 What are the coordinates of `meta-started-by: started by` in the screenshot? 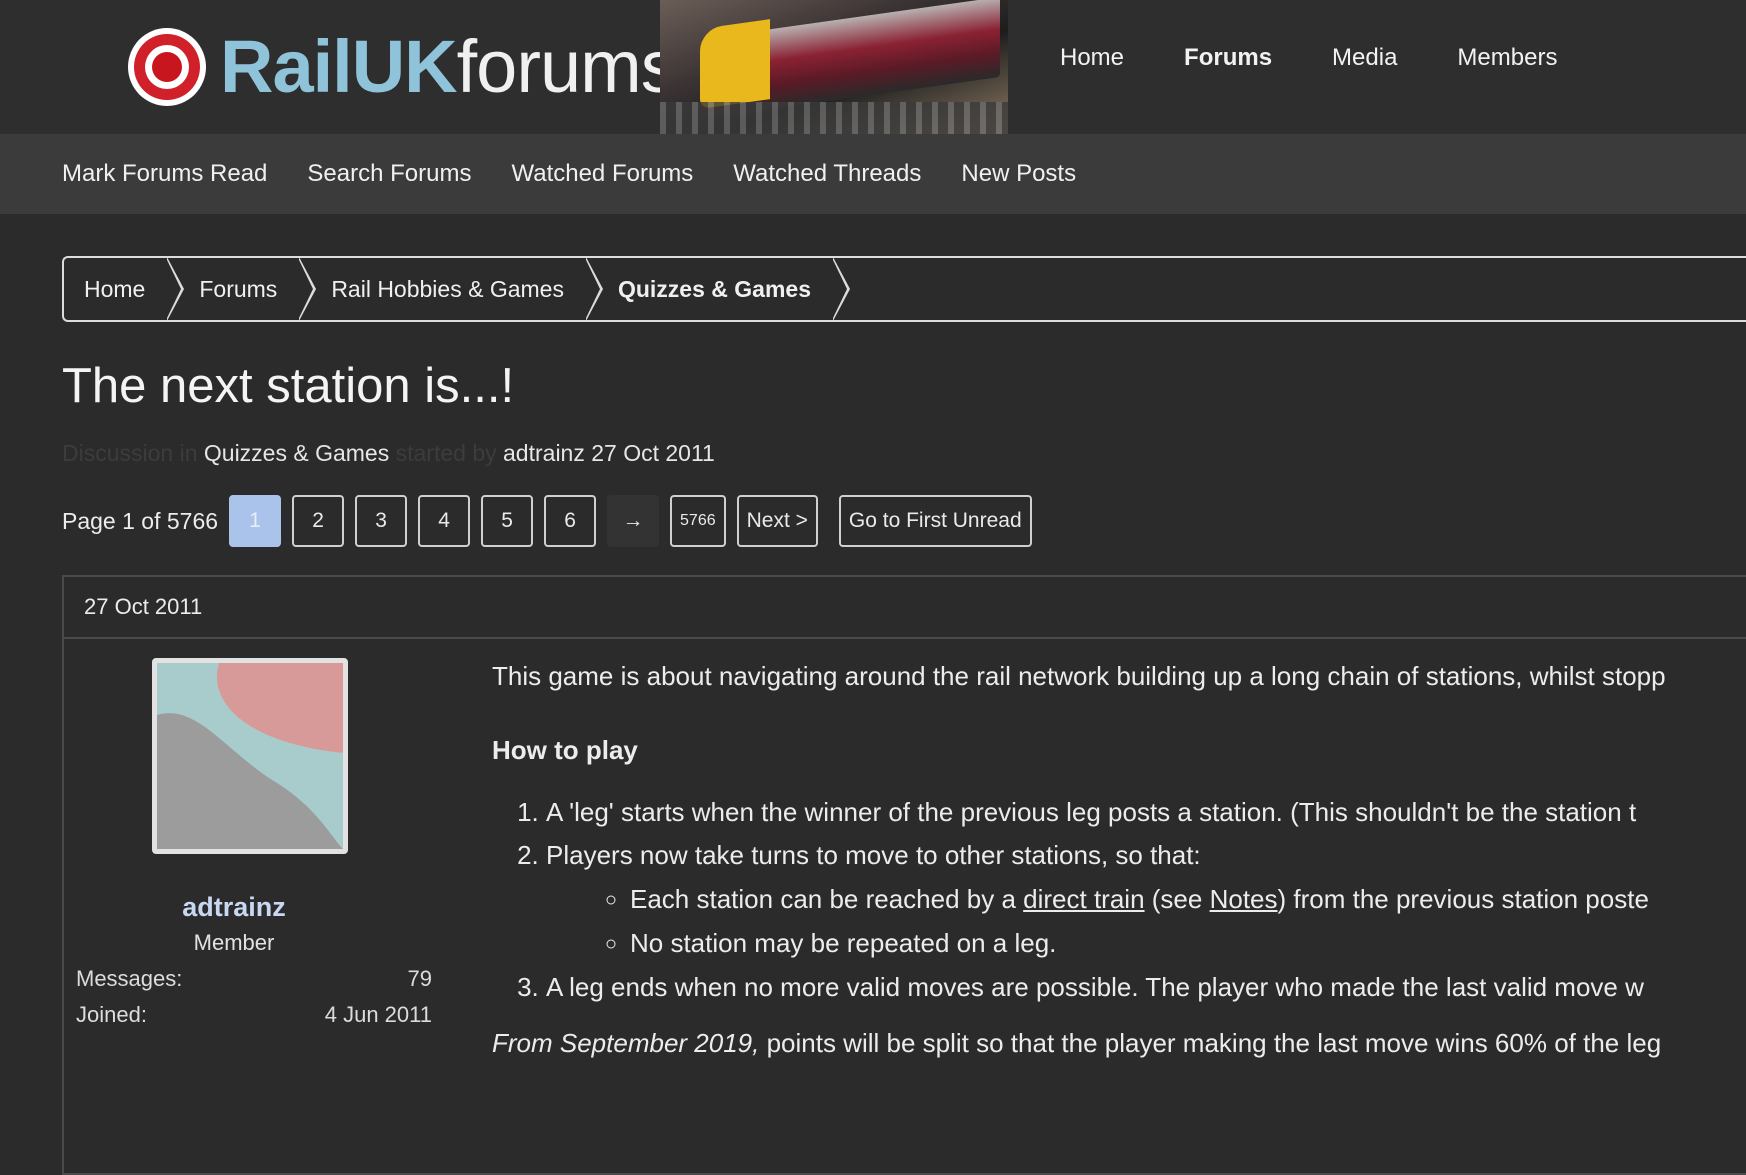 It's located at (446, 453).